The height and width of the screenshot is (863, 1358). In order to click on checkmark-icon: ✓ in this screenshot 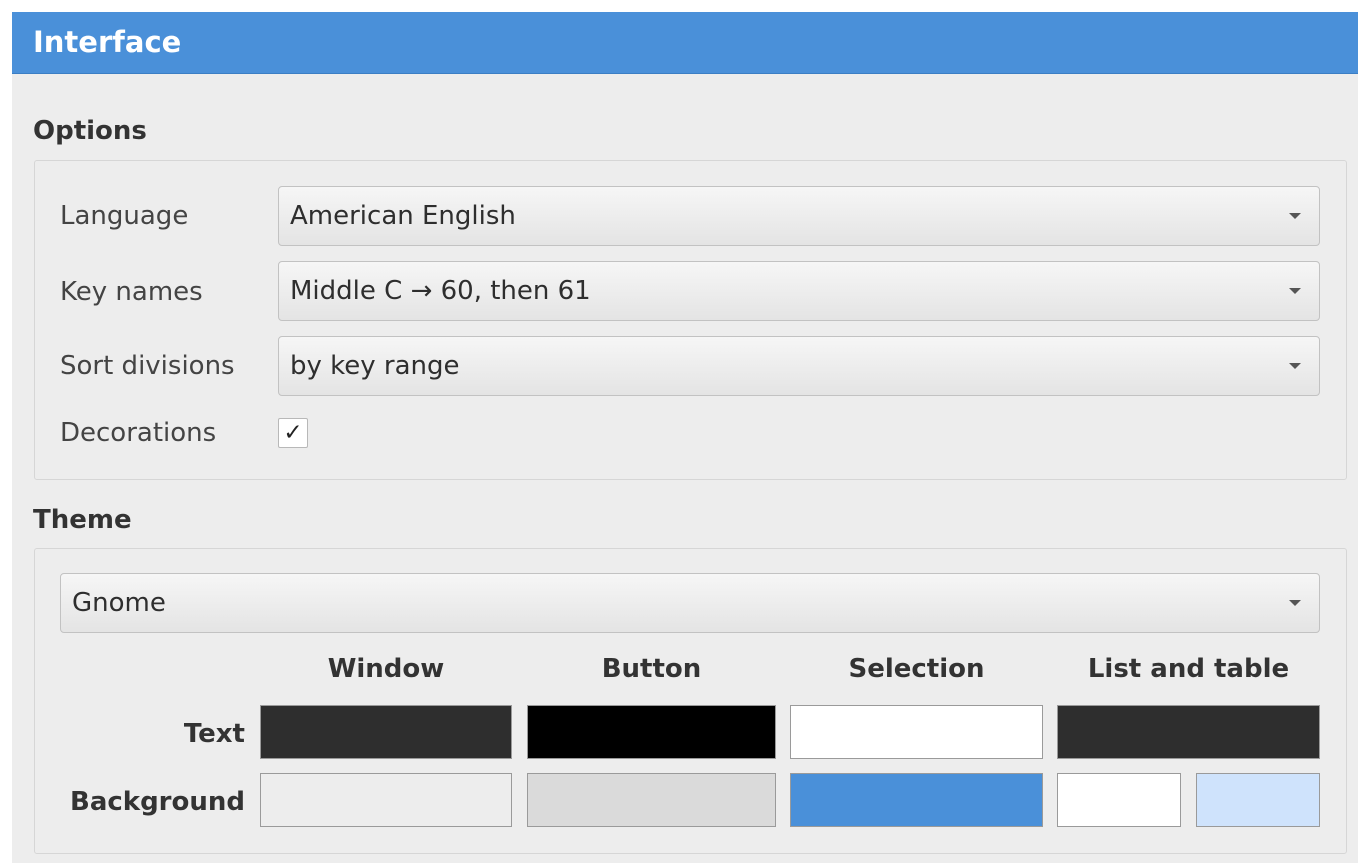, I will do `click(293, 433)`.